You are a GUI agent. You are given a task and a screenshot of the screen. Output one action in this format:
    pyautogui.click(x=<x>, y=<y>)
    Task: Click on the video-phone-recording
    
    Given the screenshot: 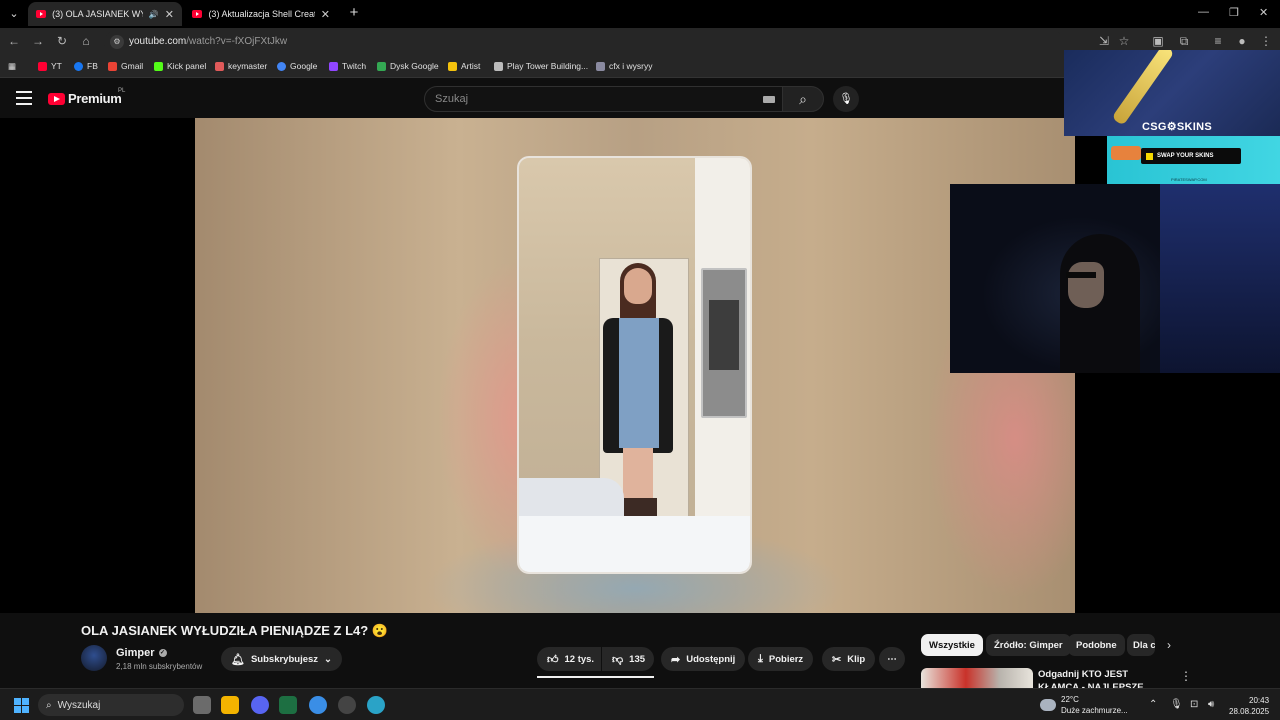 What is the action you would take?
    pyautogui.click(x=634, y=365)
    